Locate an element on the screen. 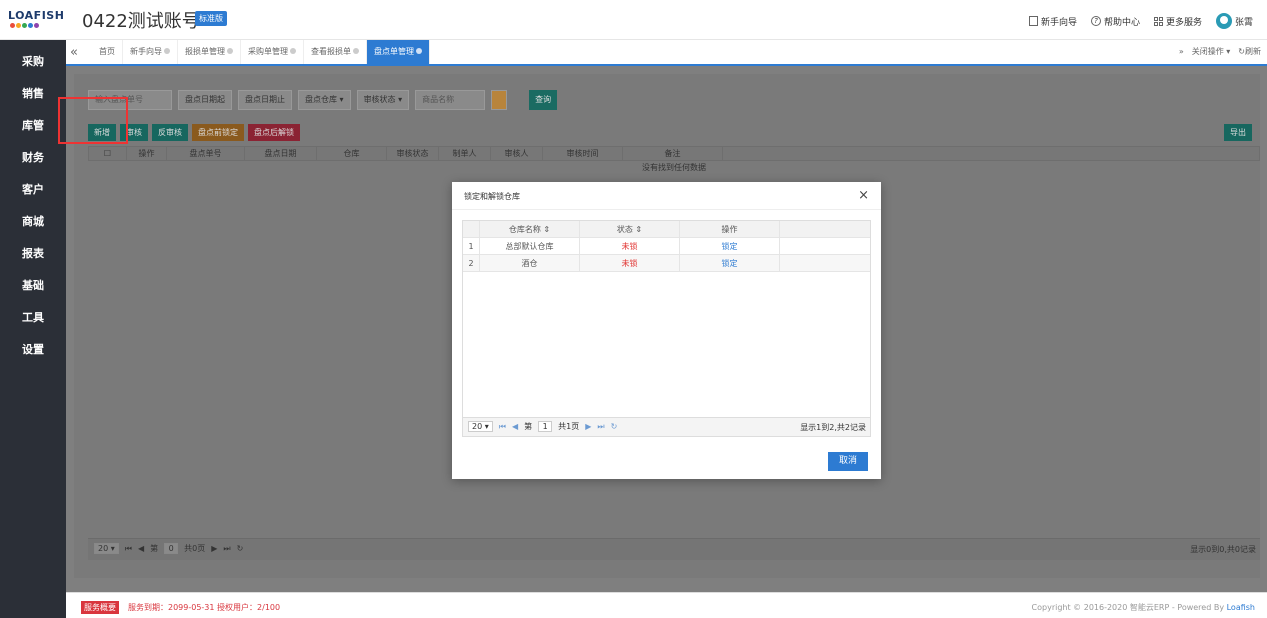 This screenshot has height=618, width=1267. col-order-no: 盘点单号 is located at coordinates (206, 153).